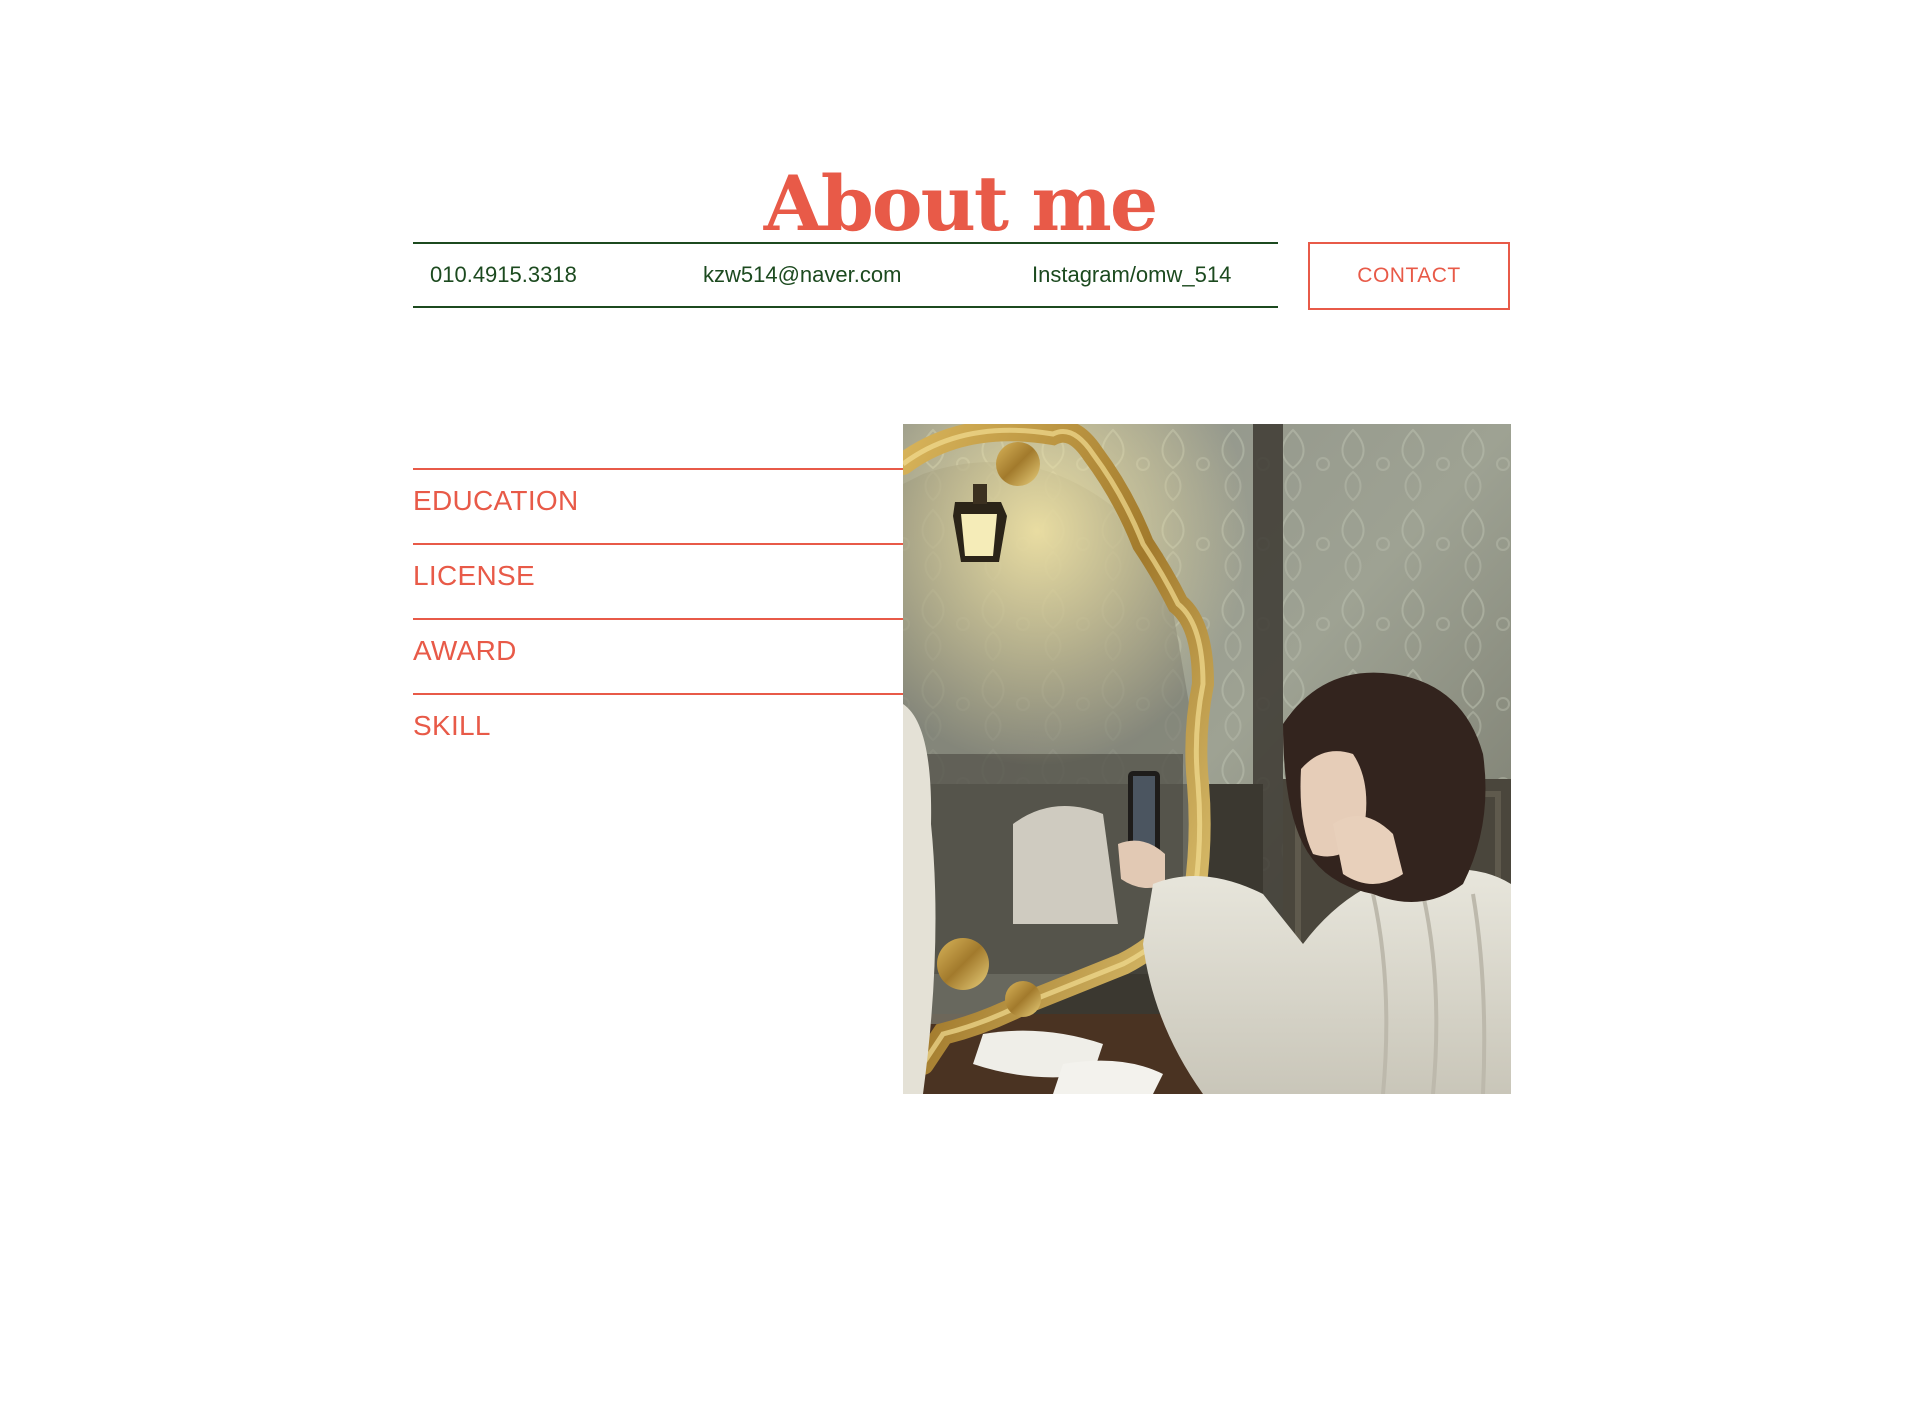  Describe the element at coordinates (465, 650) in the screenshot. I see `menu-item-label: AWARD` at that location.